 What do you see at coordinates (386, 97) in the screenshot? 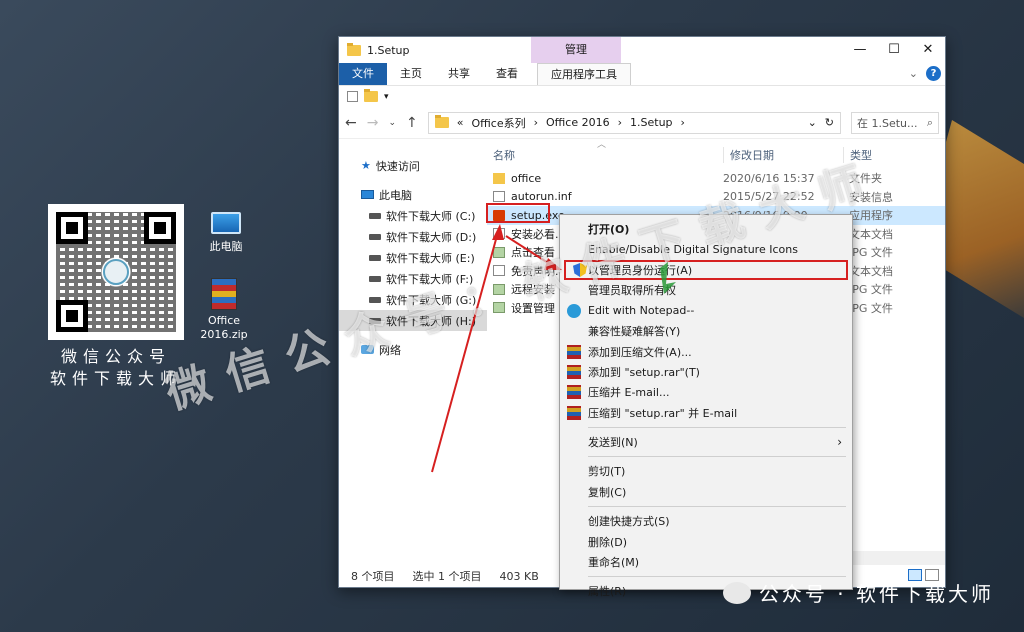
I see `qat-dropdown-icon: ▾` at bounding box center [386, 97].